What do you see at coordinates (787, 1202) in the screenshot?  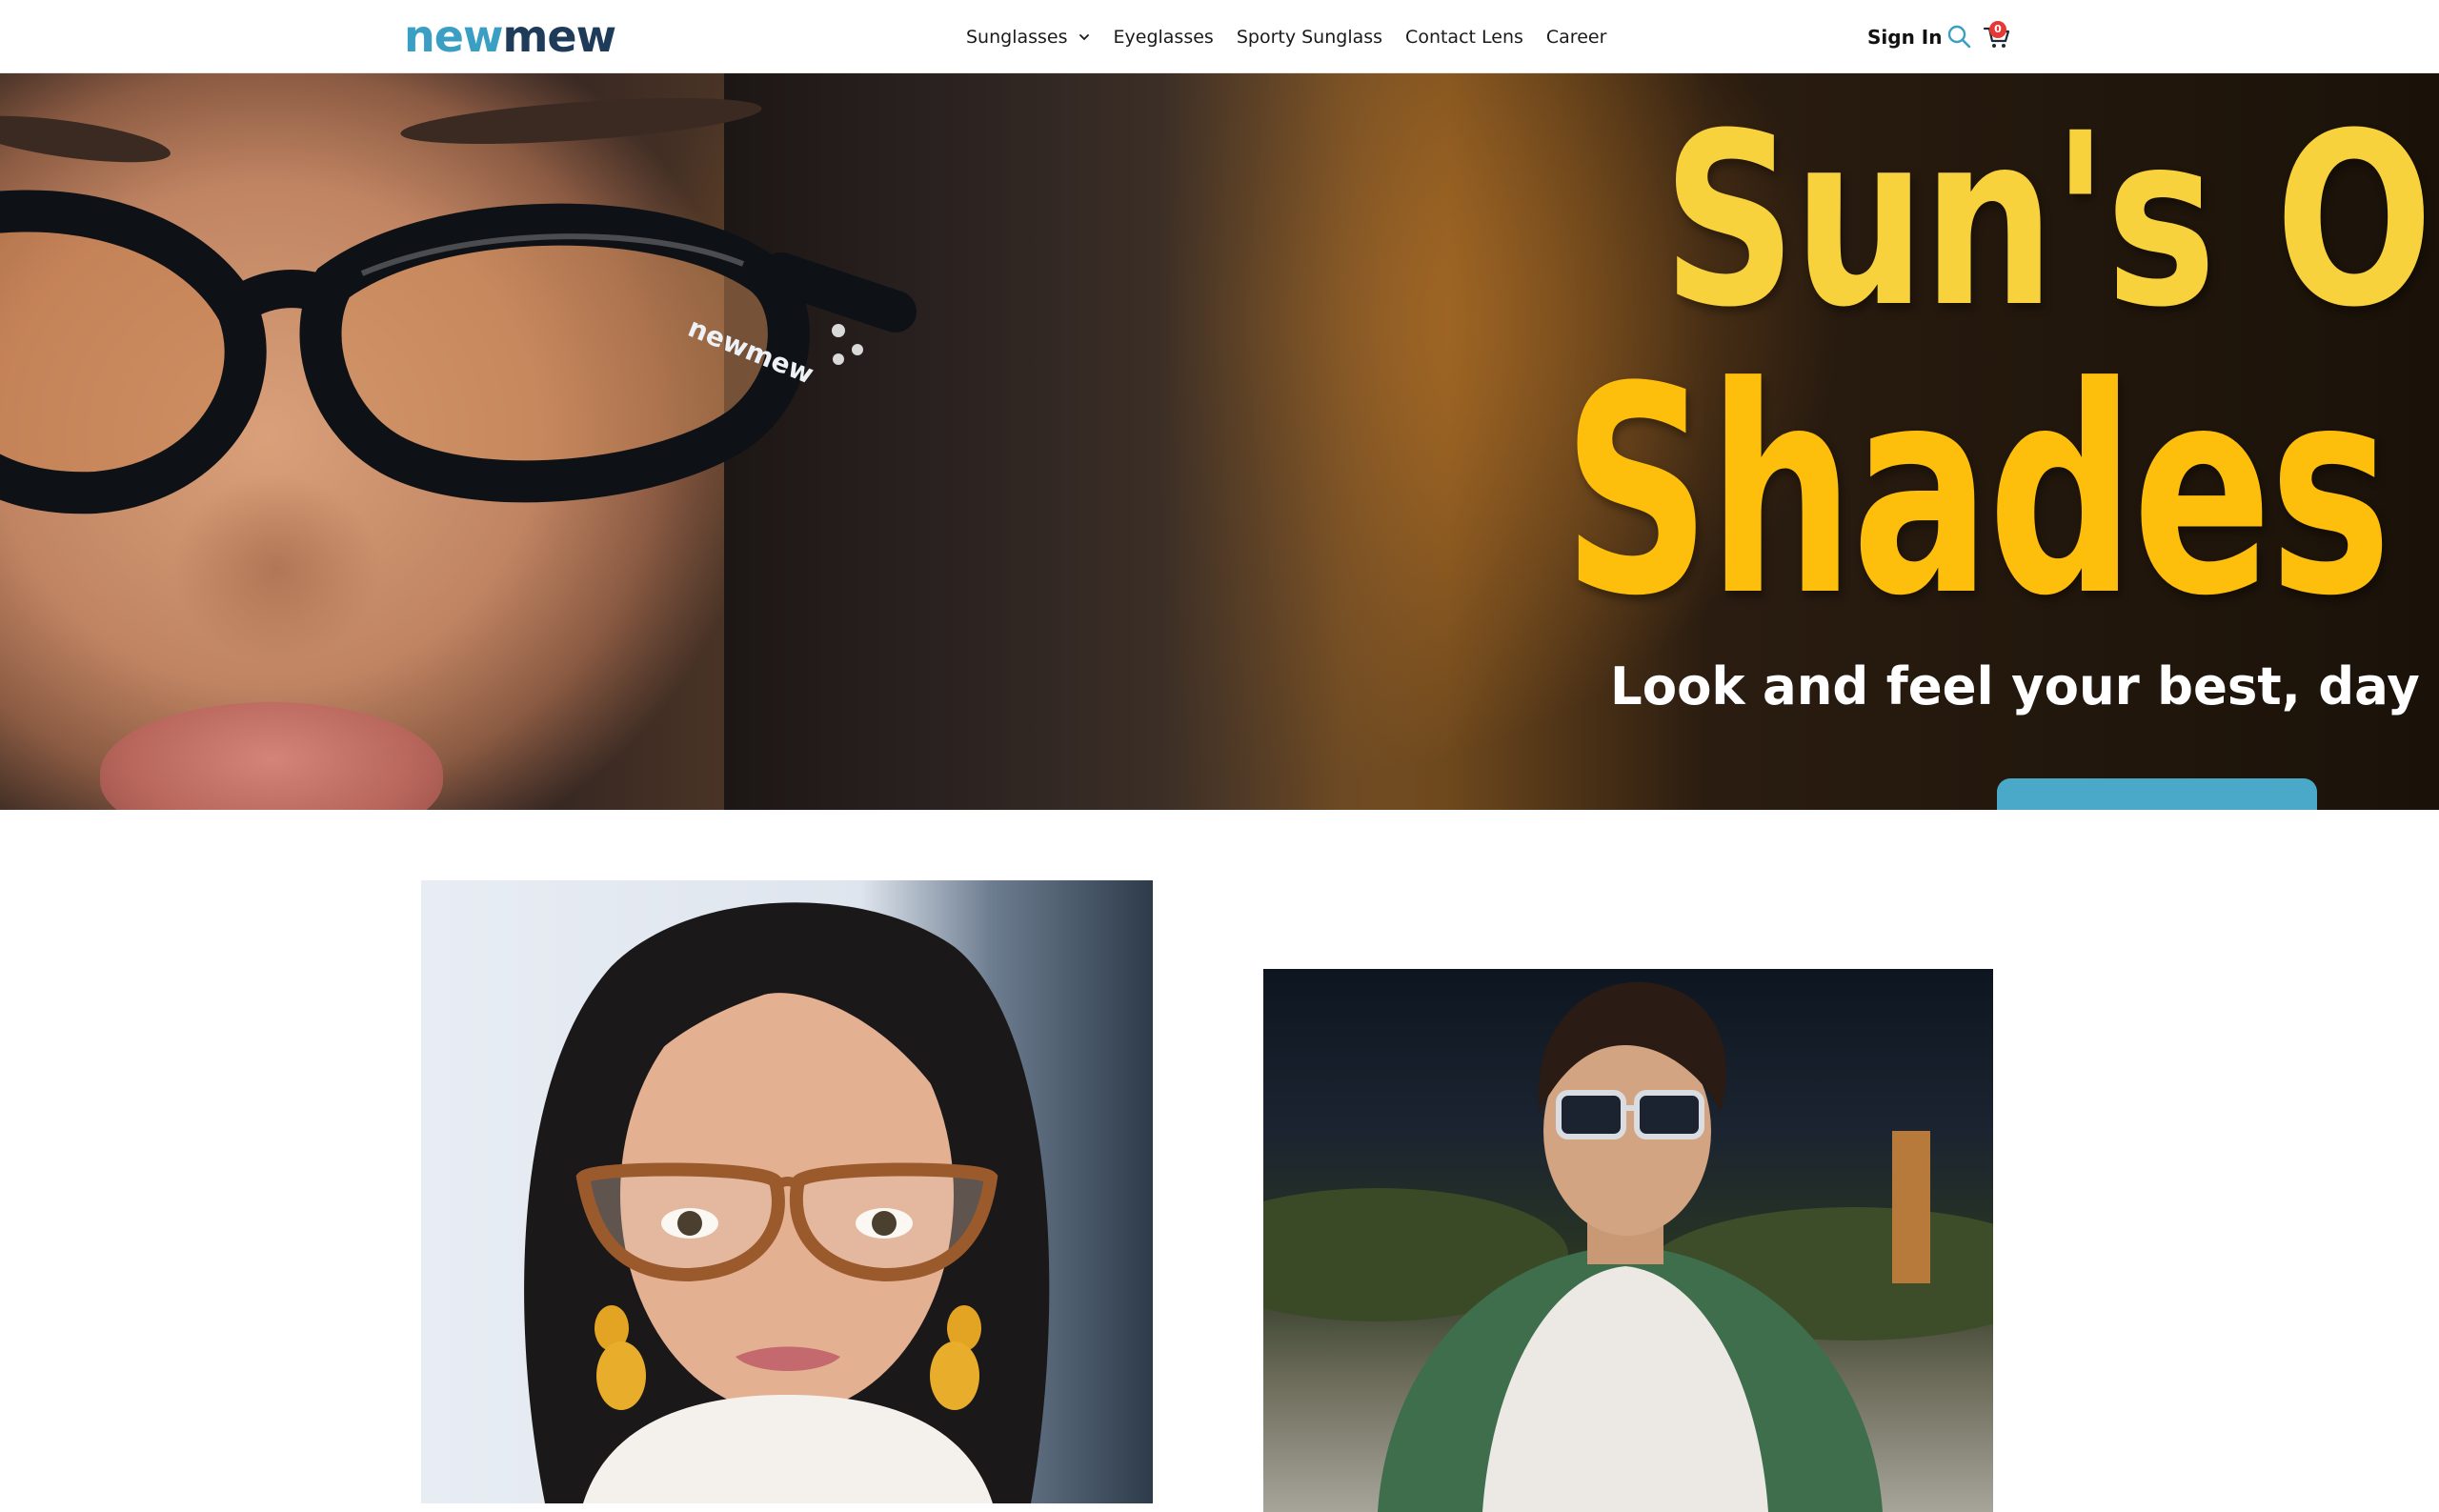 I see `woman-portrait-illustration` at bounding box center [787, 1202].